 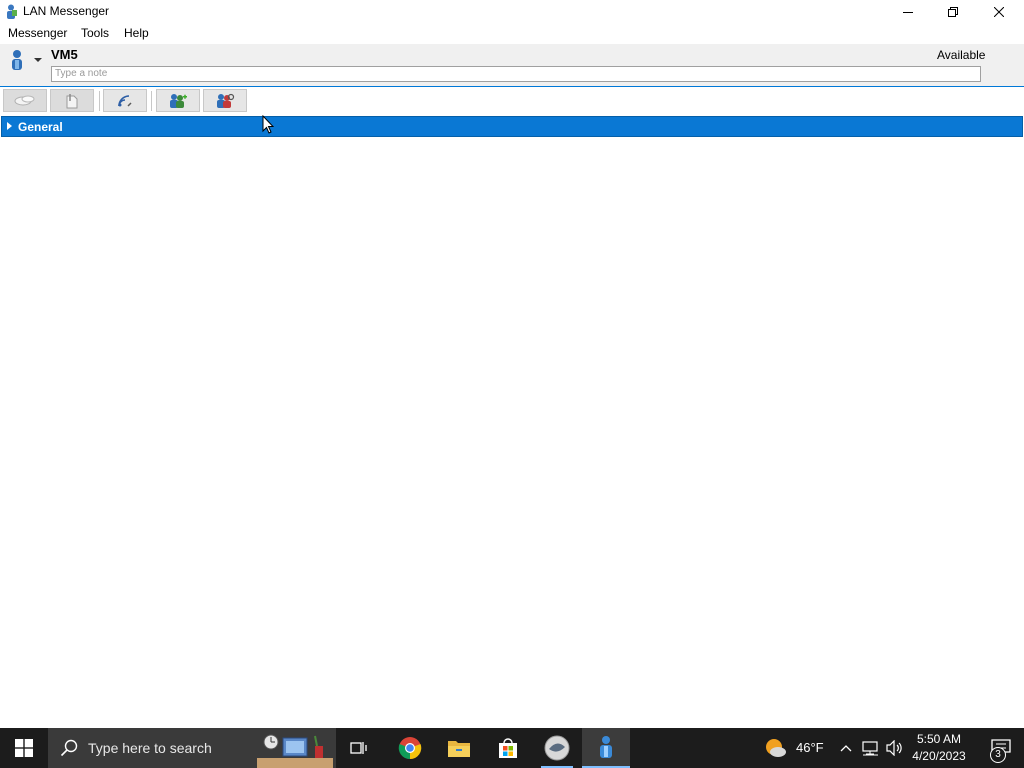 I want to click on weather-widget, so click(x=776, y=748).